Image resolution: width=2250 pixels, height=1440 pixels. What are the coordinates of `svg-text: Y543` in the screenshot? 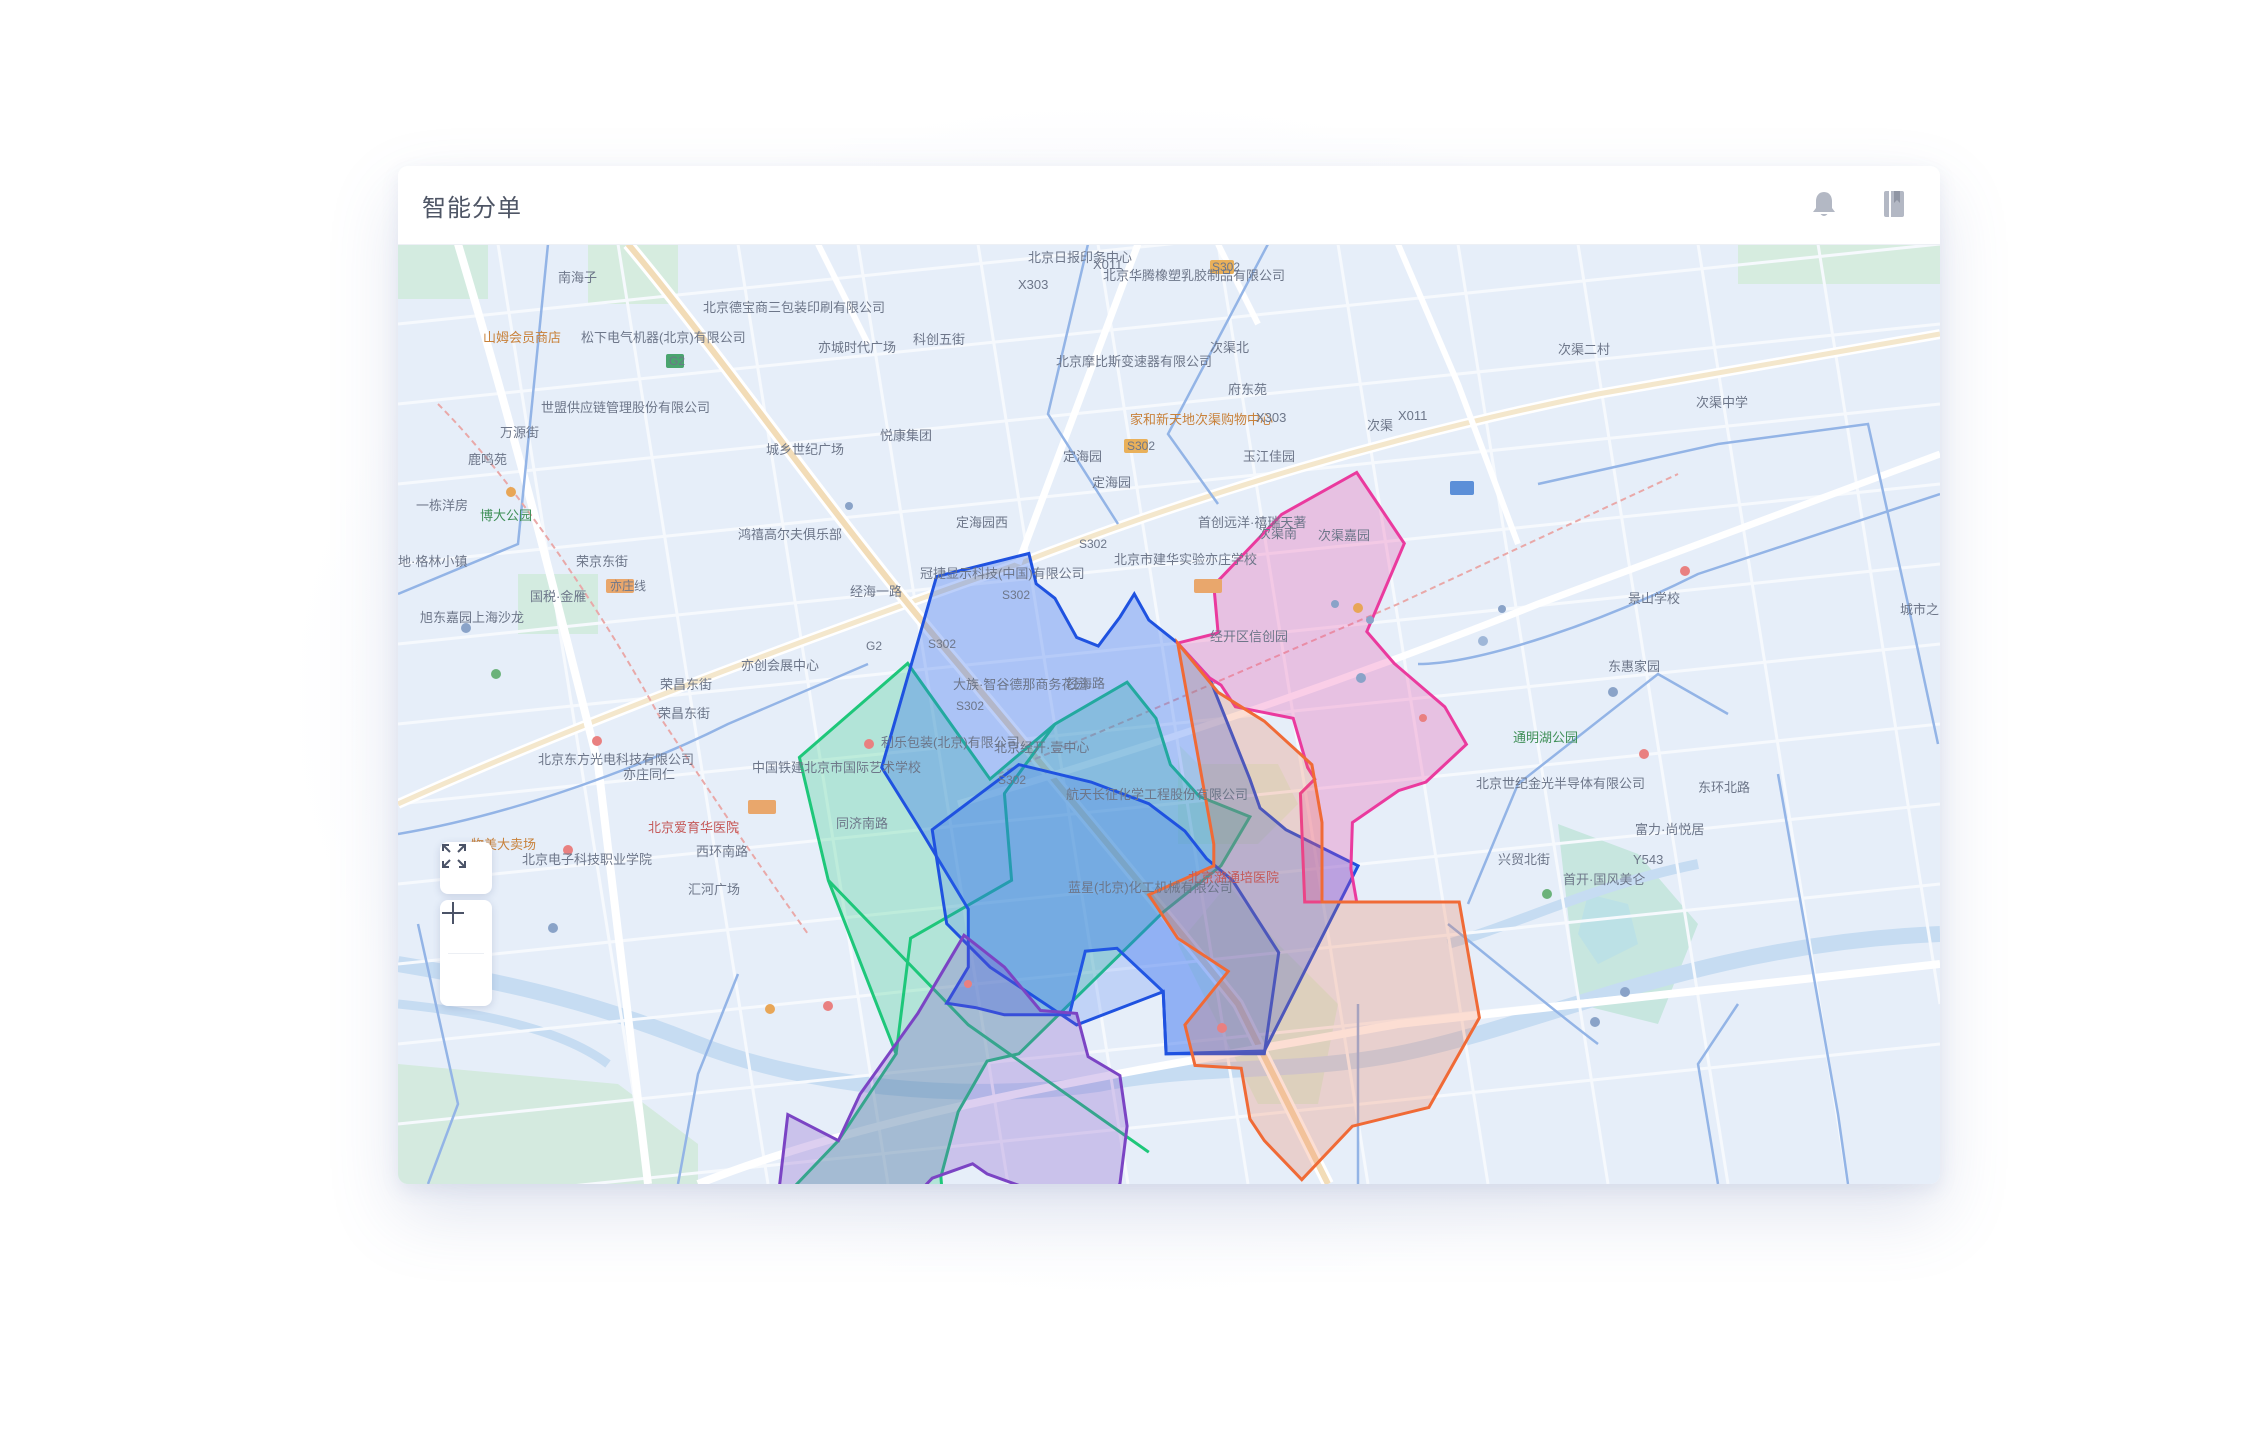 It's located at (1648, 859).